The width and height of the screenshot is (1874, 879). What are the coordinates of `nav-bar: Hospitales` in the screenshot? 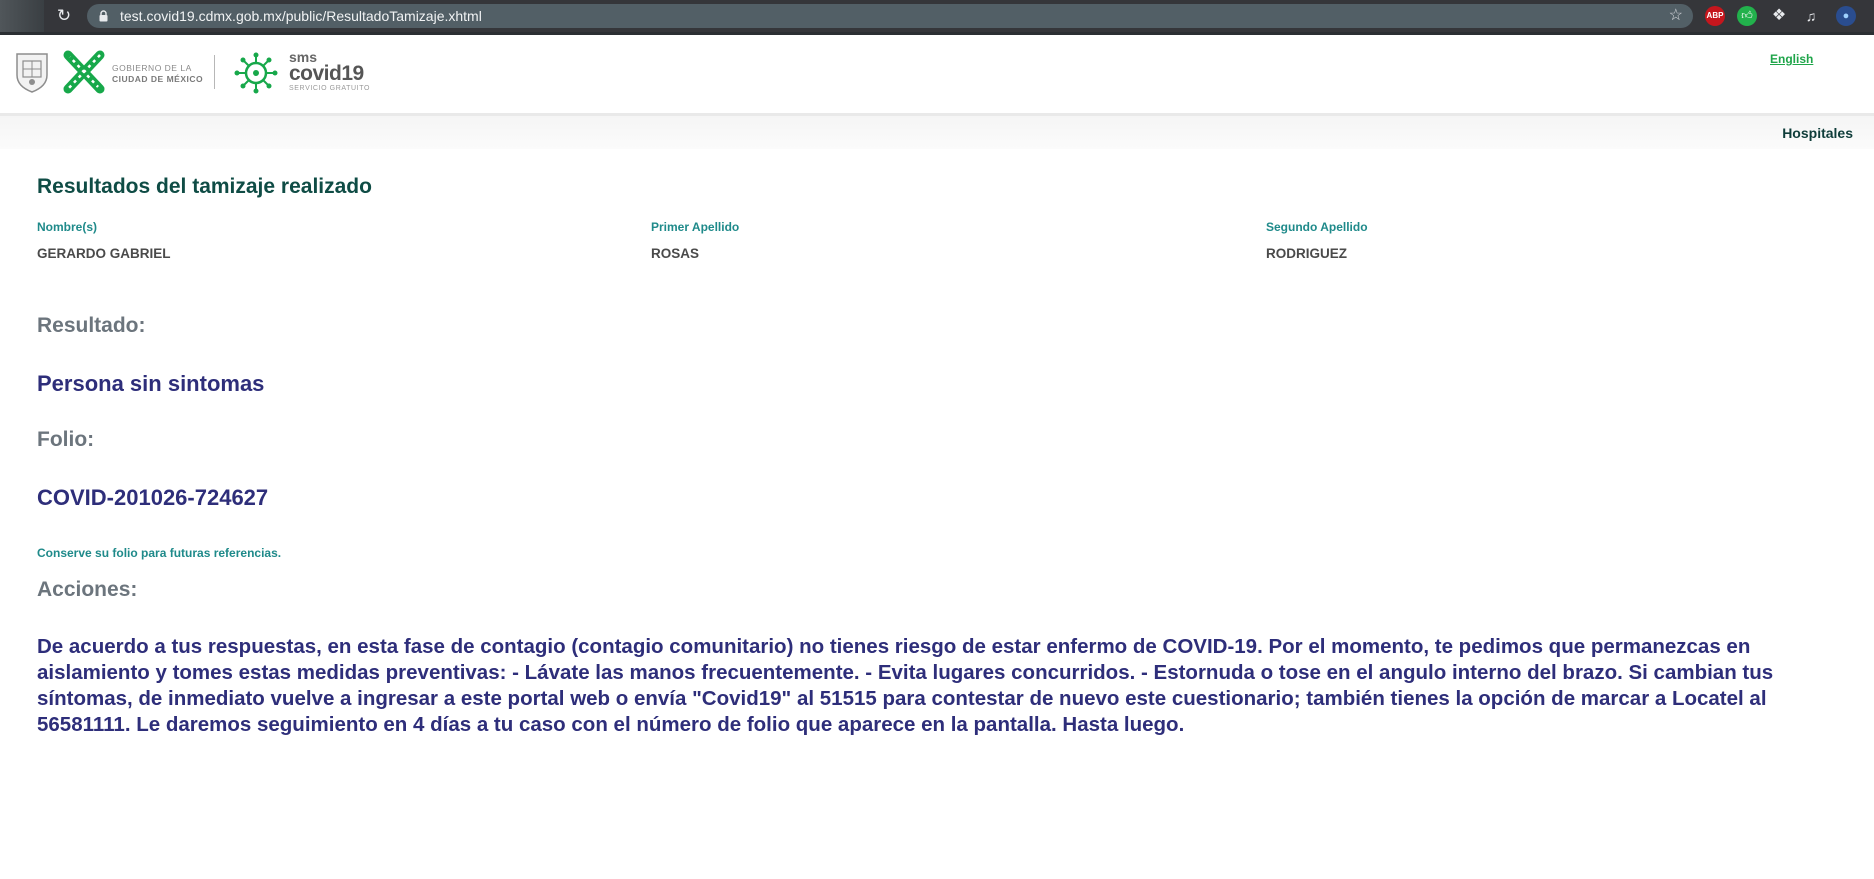 It's located at (937, 131).